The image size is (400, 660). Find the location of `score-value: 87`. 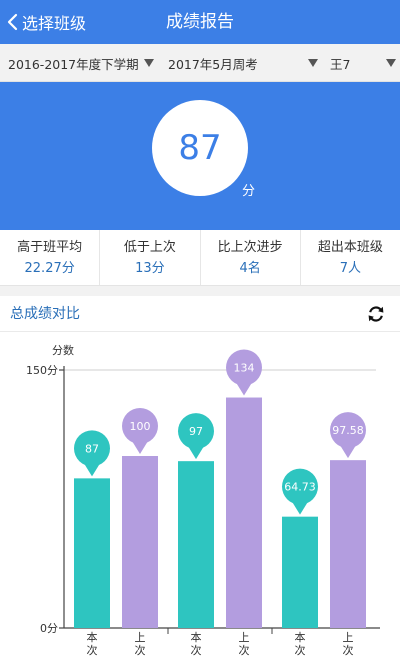

score-value: 87 is located at coordinates (200, 148).